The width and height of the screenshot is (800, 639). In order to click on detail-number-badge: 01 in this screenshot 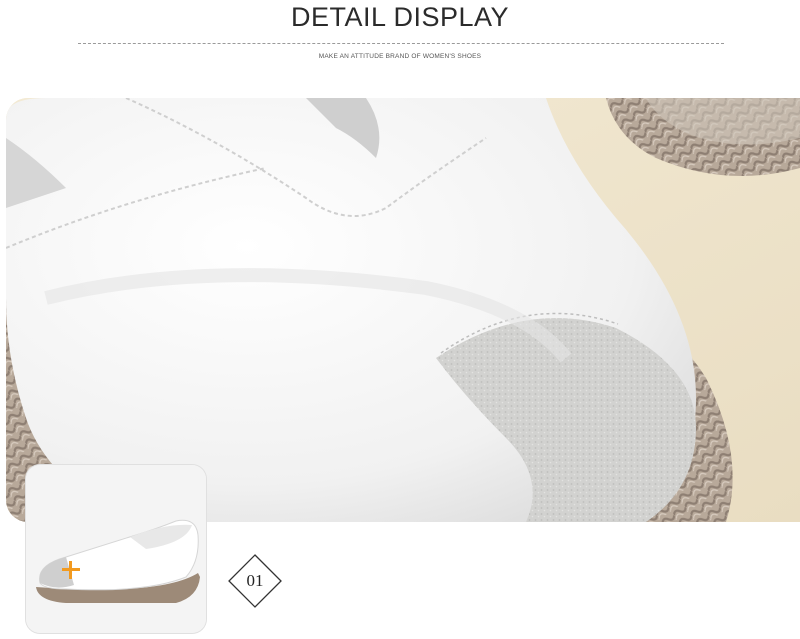, I will do `click(255, 581)`.